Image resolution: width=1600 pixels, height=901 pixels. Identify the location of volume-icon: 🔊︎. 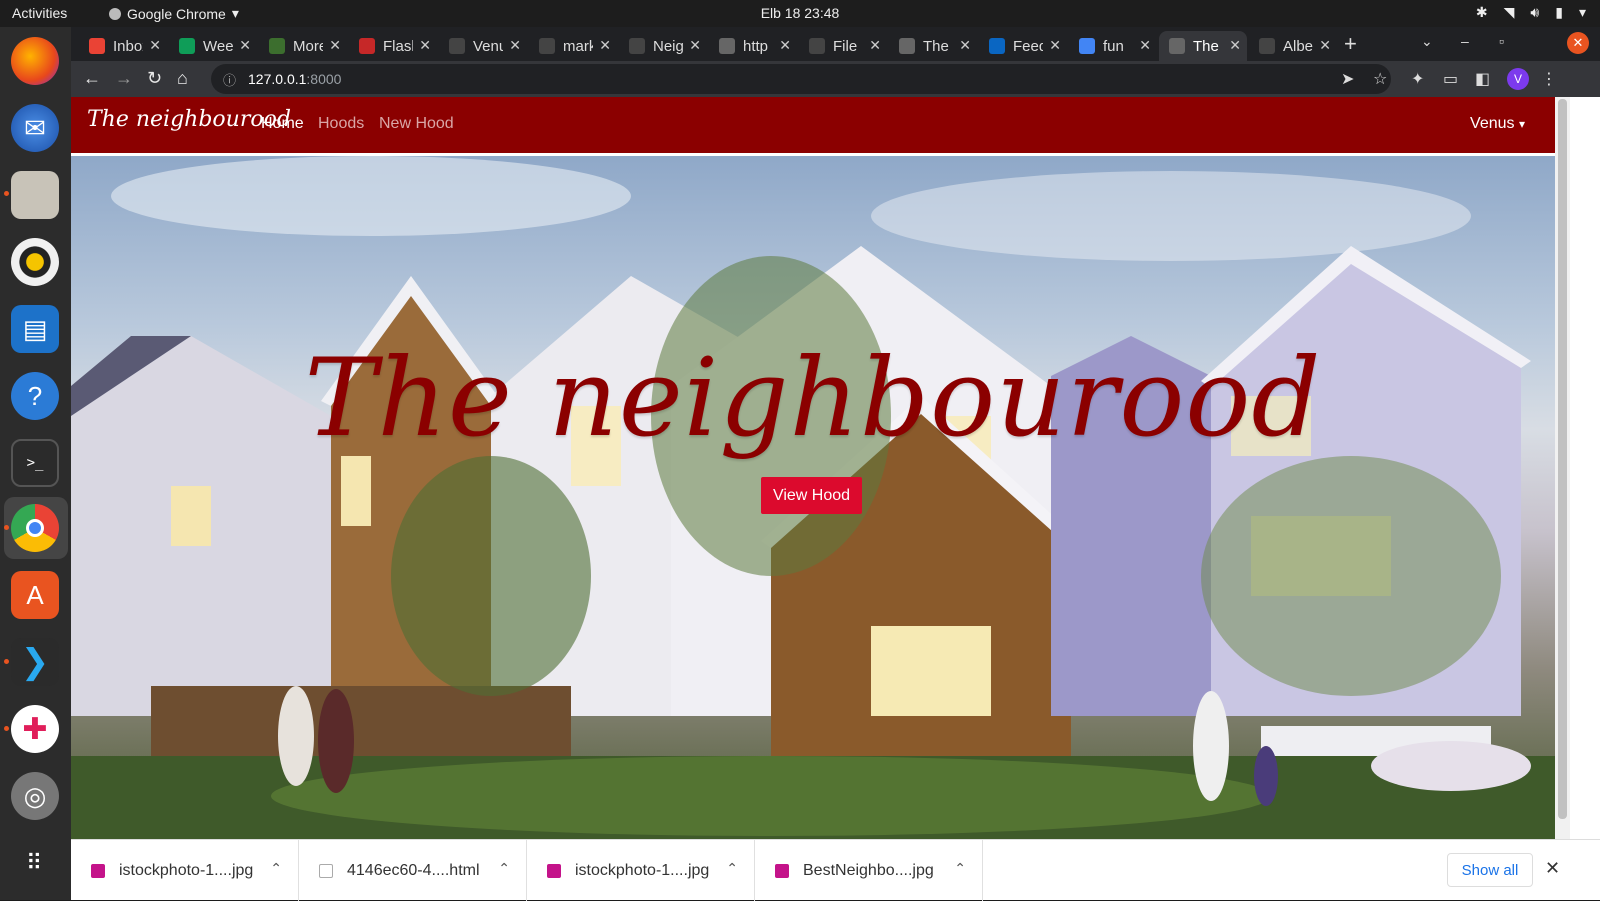
(1534, 12).